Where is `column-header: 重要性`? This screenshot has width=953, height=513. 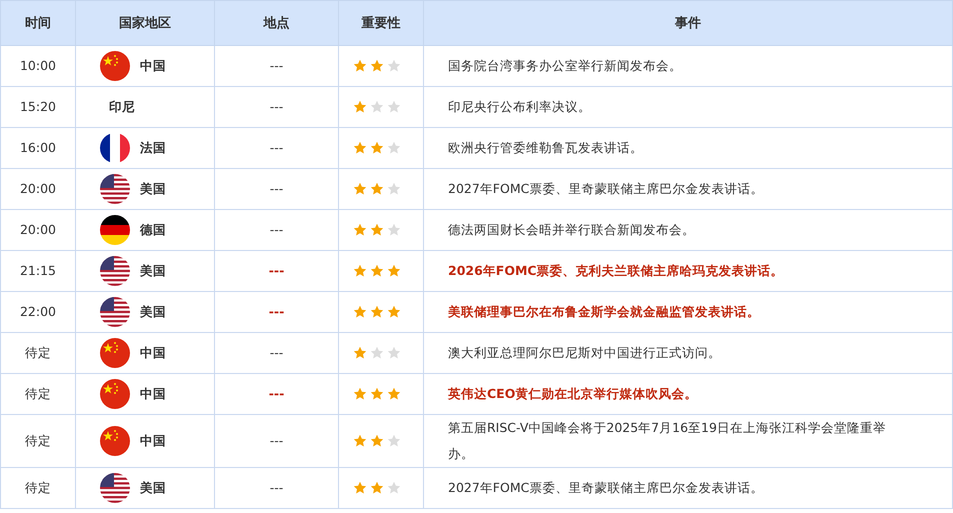
column-header: 重要性 is located at coordinates (381, 23).